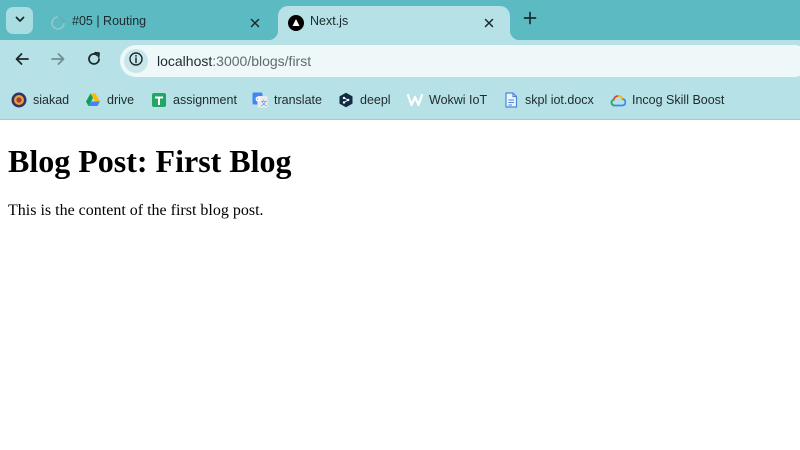 This screenshot has height=450, width=800. Describe the element at coordinates (298, 100) in the screenshot. I see `bookmark-label: translate` at that location.